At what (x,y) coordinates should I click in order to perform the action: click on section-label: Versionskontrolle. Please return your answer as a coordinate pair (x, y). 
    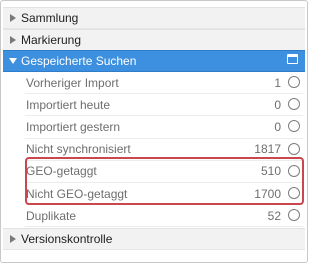
    Looking at the image, I should click on (67, 239).